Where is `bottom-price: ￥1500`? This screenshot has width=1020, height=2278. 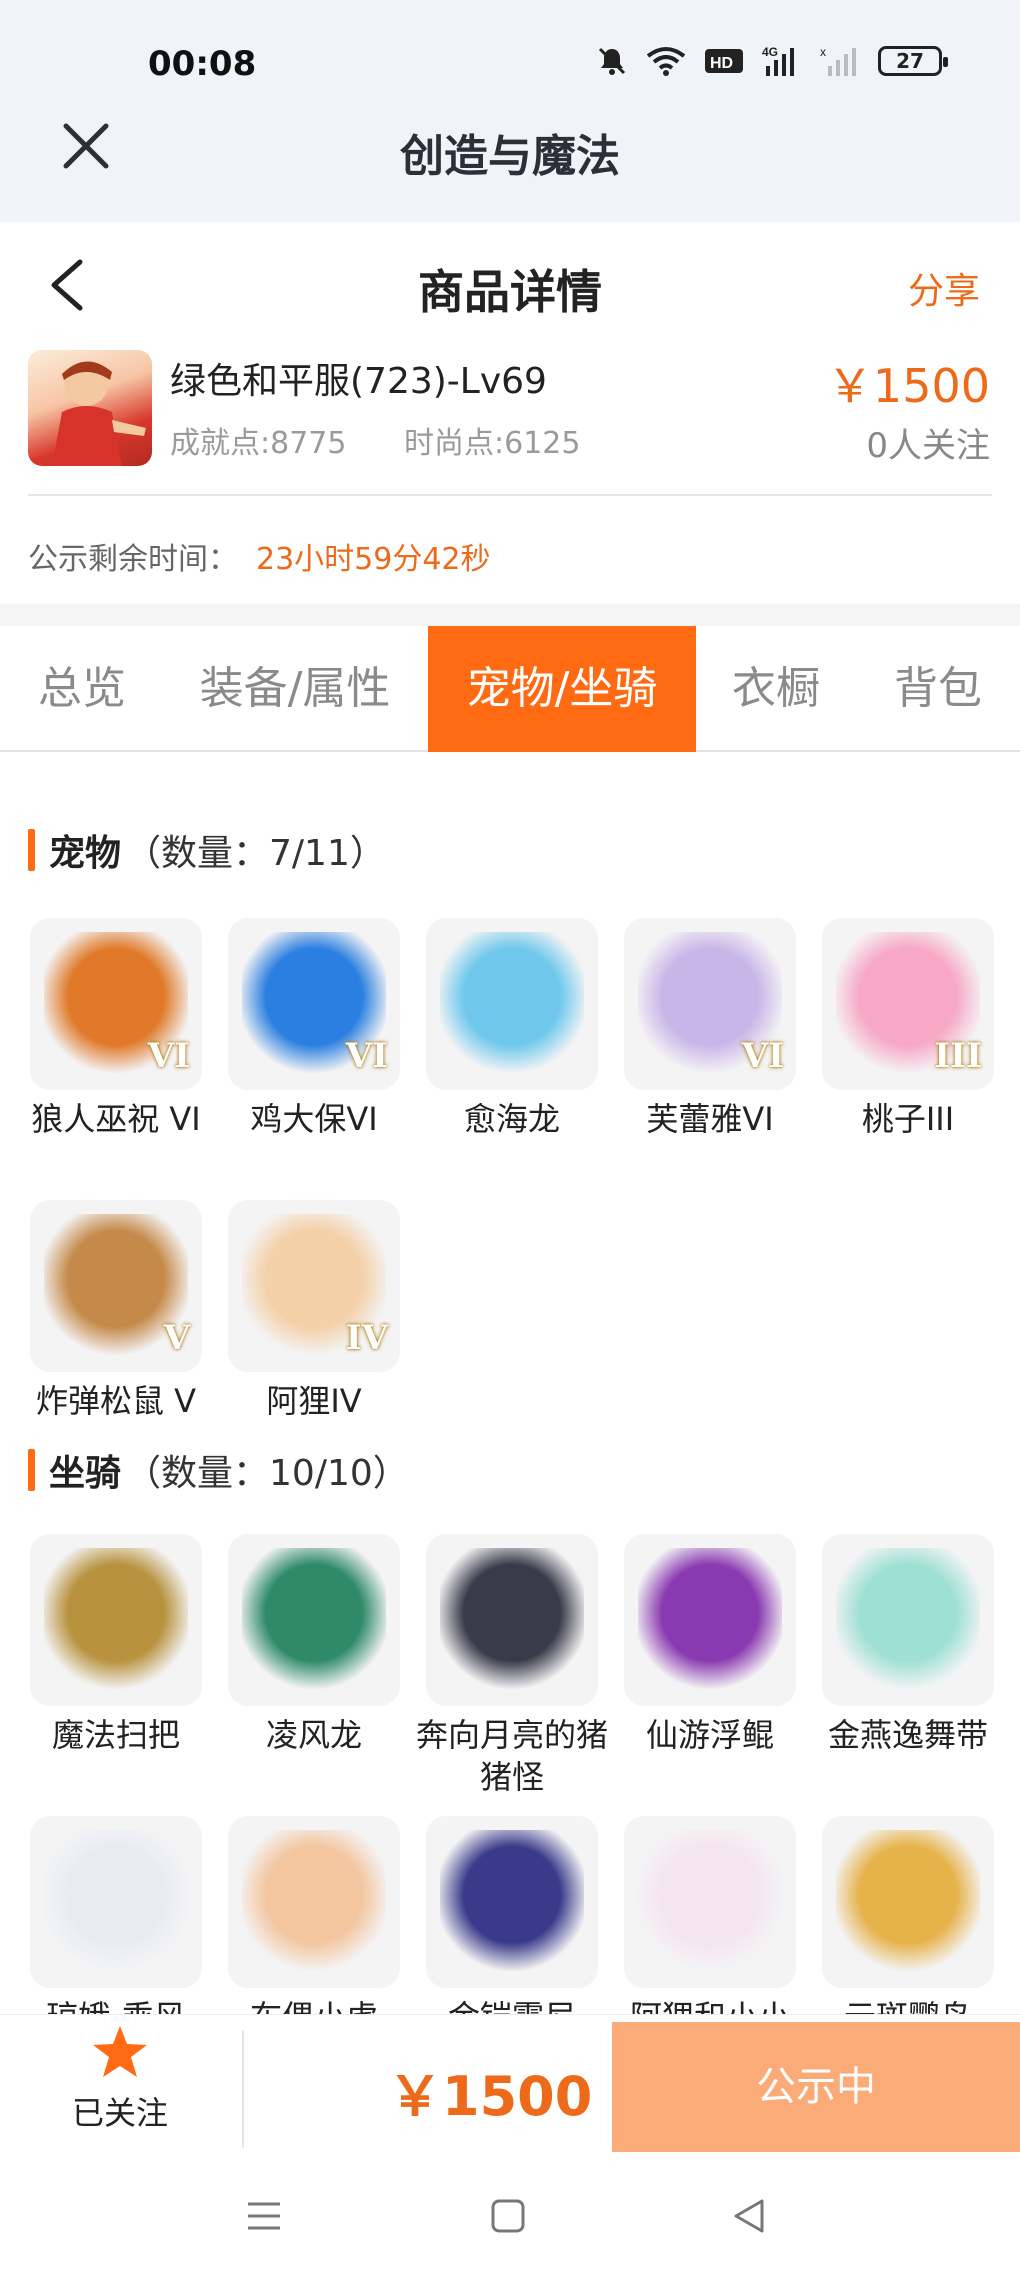 bottom-price: ￥1500 is located at coordinates (490, 2096).